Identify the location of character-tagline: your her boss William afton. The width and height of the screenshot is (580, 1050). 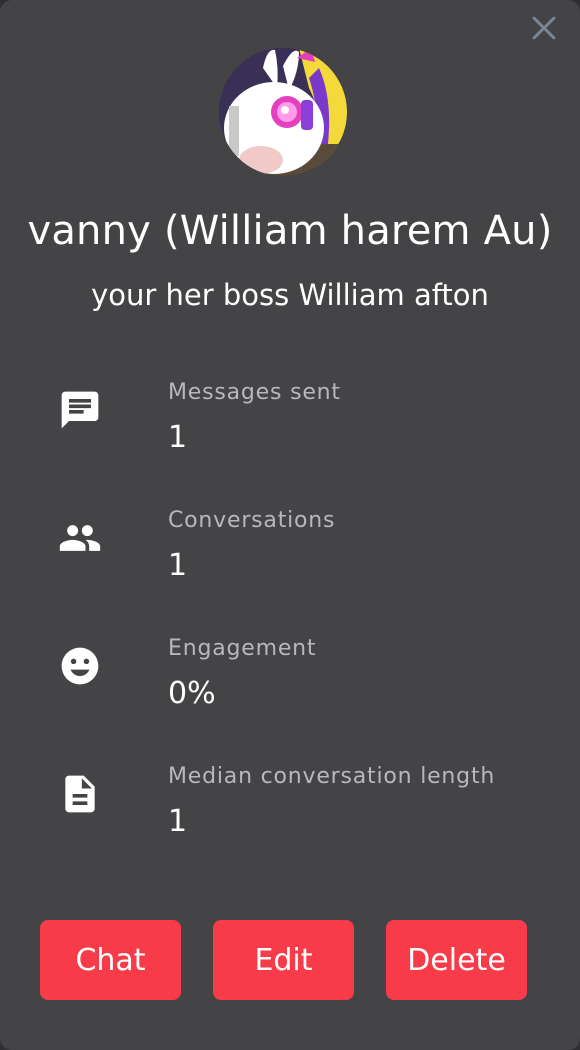
(290, 295).